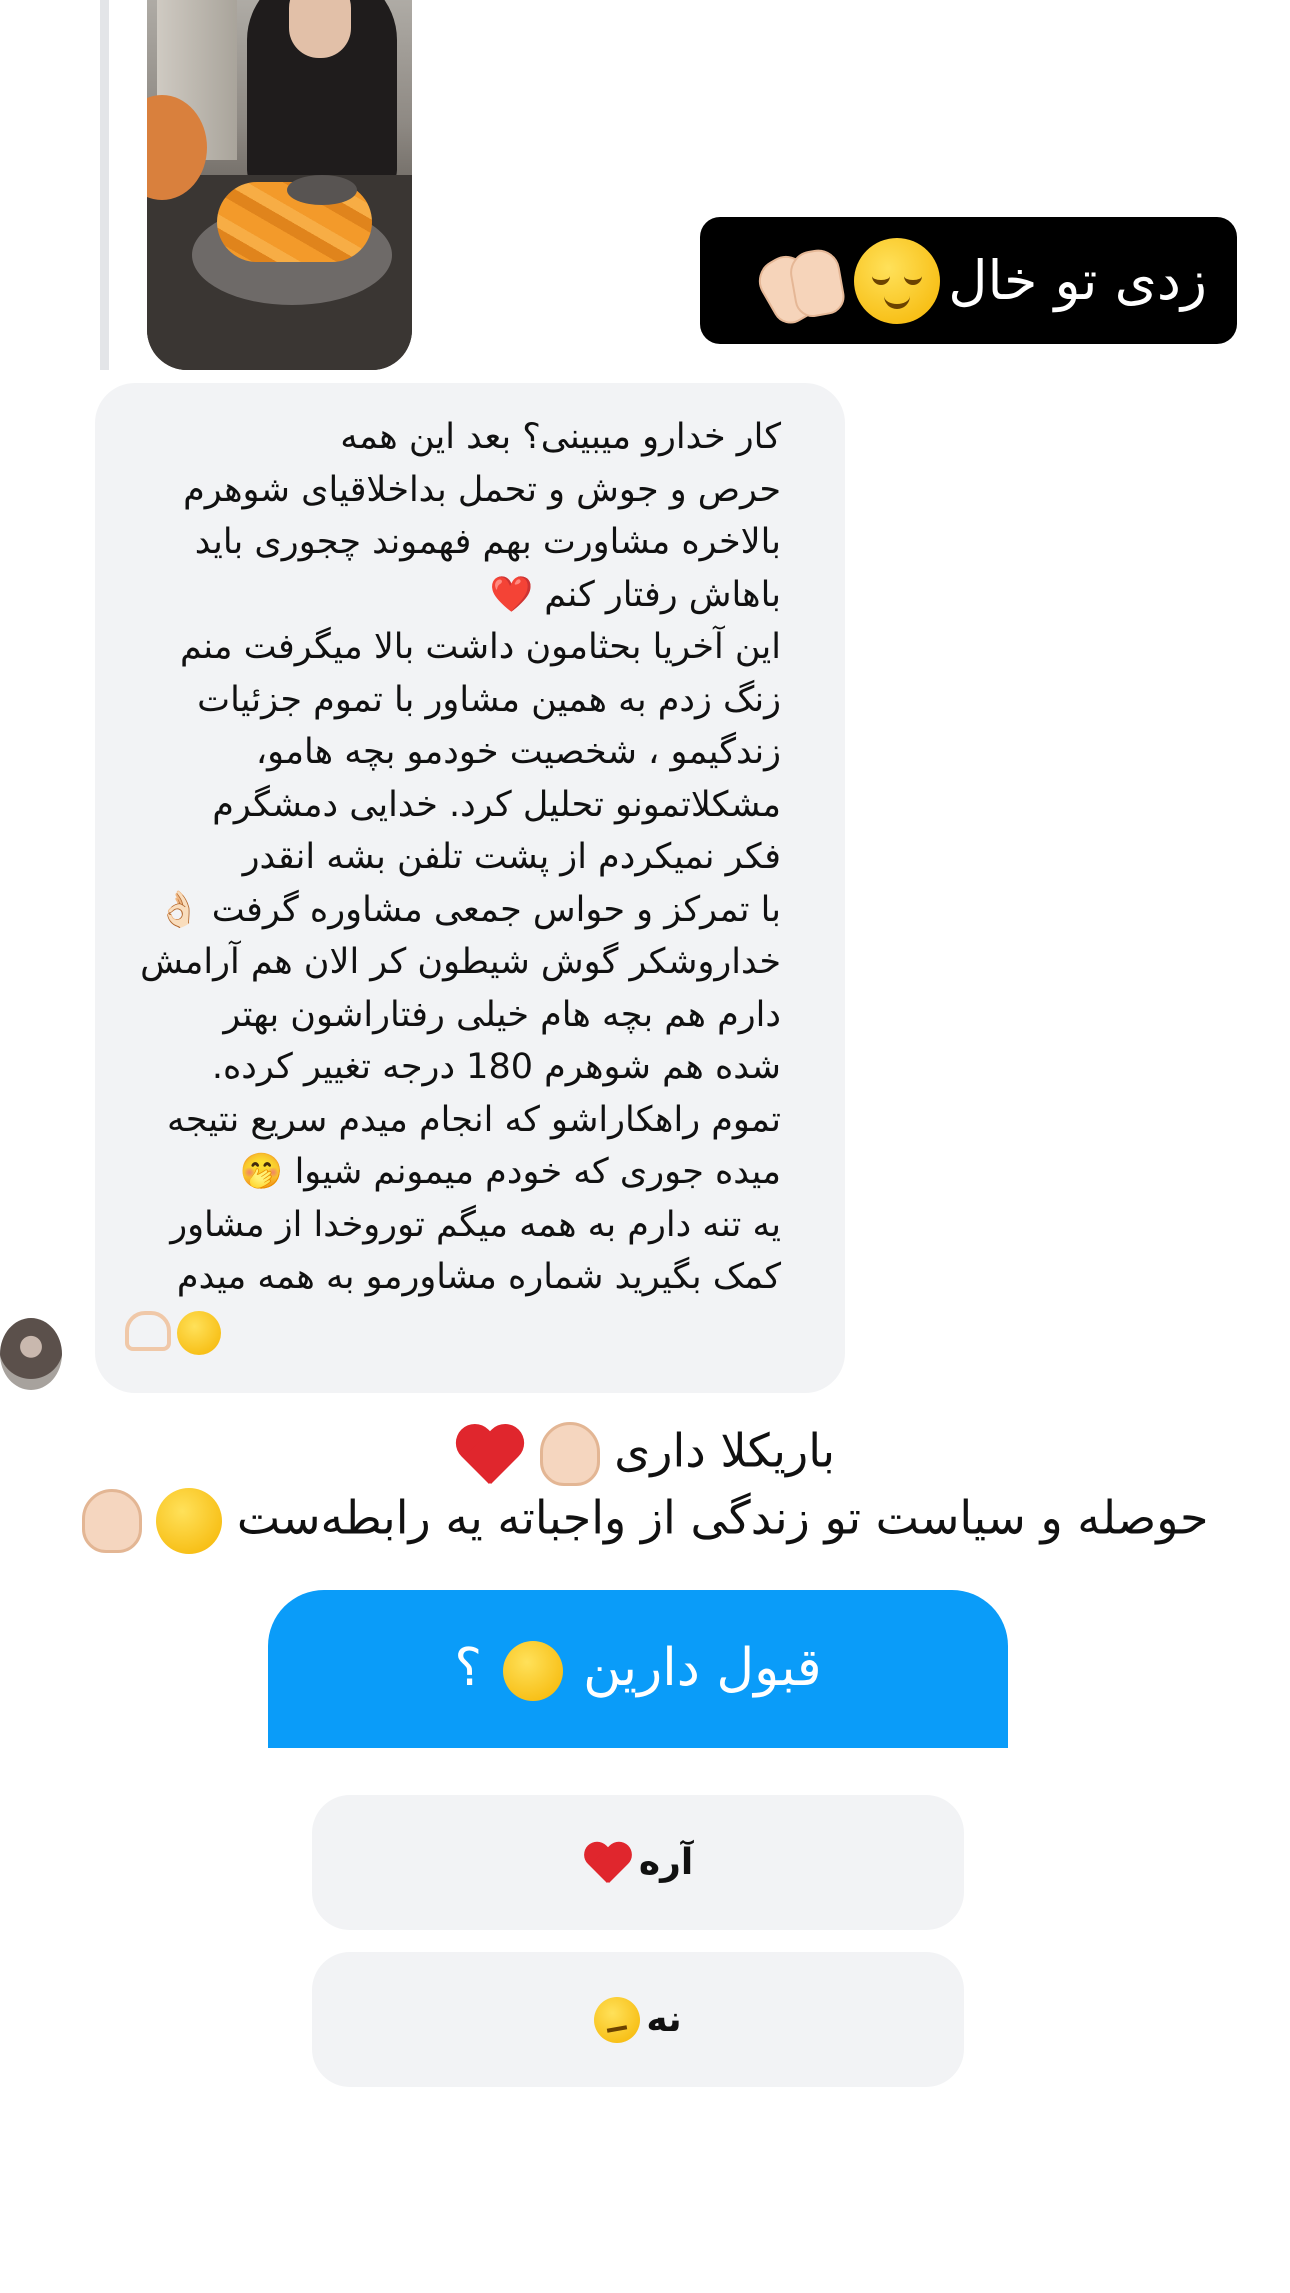  What do you see at coordinates (532, 1670) in the screenshot?
I see `pleading-face-icon` at bounding box center [532, 1670].